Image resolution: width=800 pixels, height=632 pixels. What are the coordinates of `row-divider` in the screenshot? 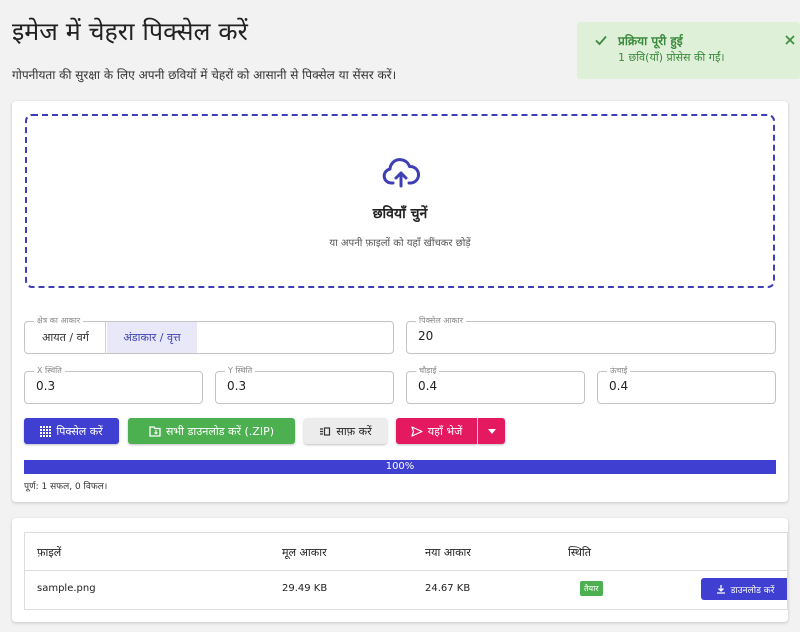 It's located at (406, 570).